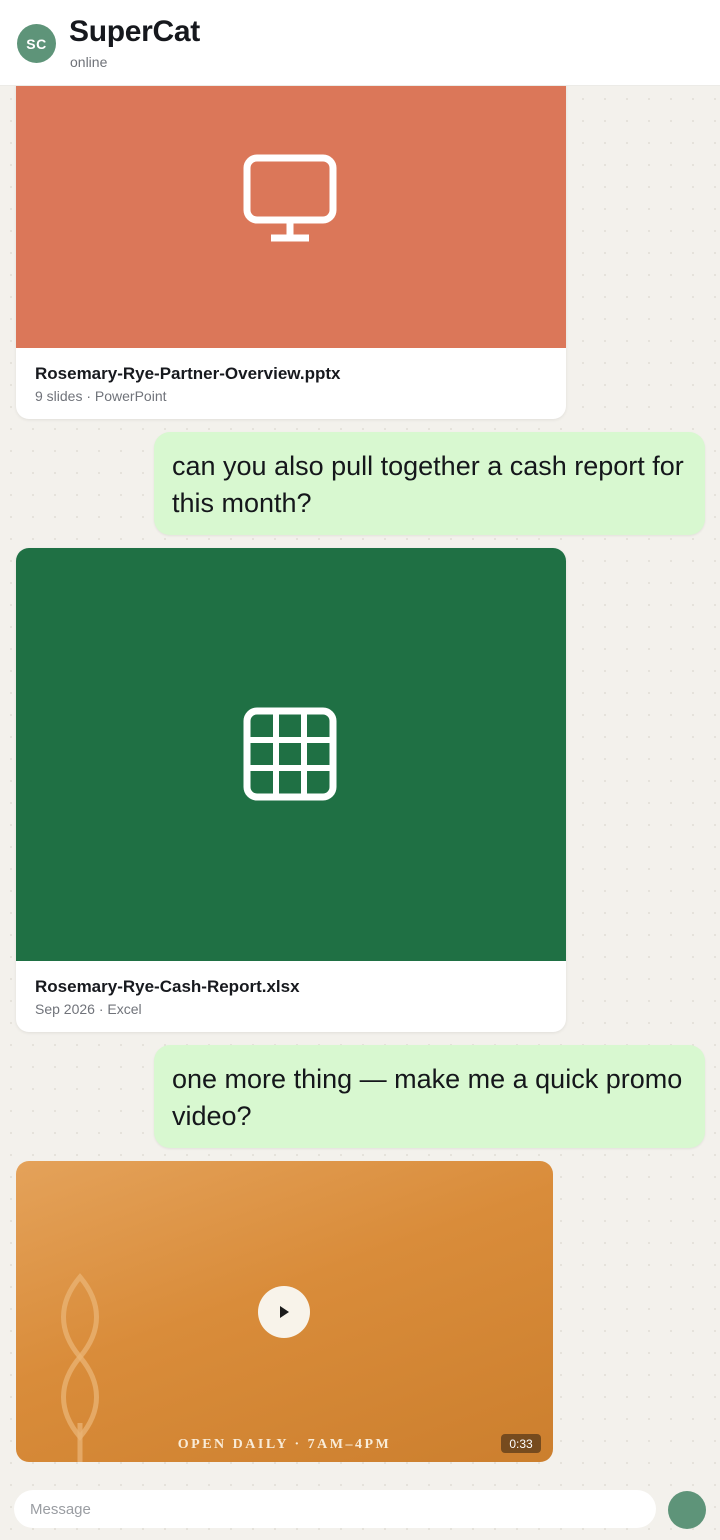  I want to click on chat-header: SC SuperCat online, so click(360, 43).